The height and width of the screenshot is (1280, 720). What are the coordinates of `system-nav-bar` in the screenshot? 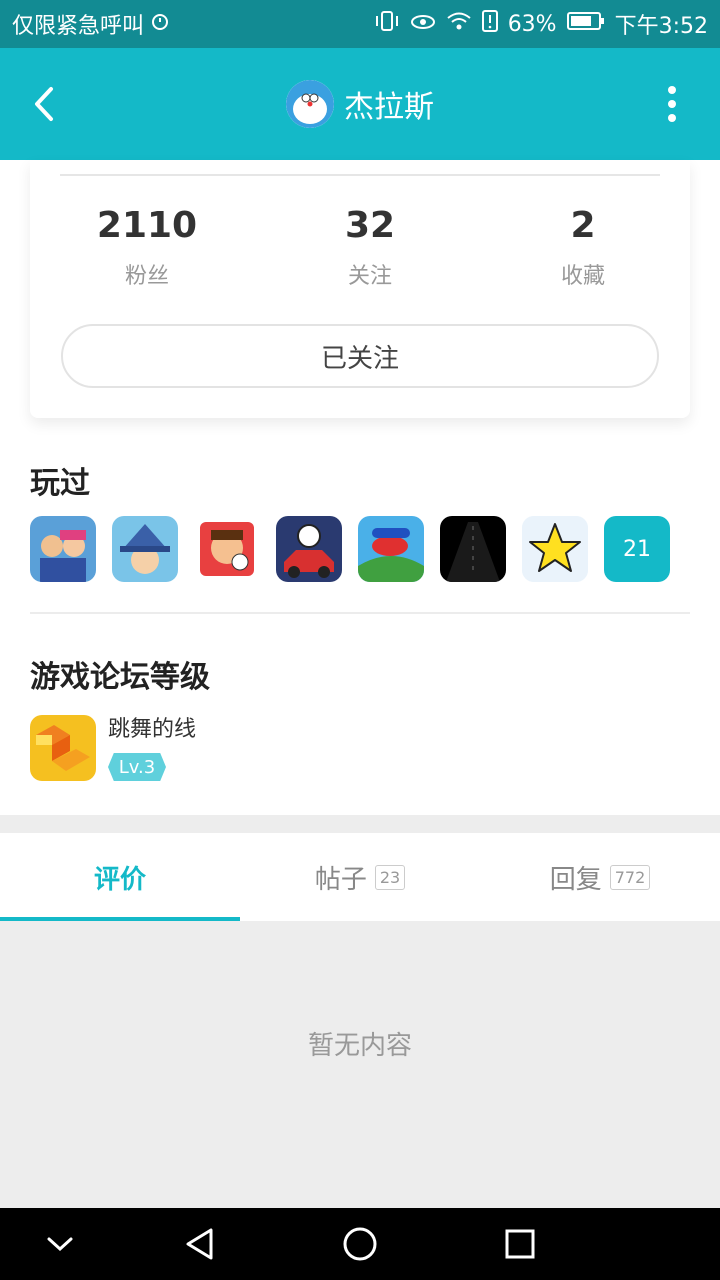 It's located at (360, 1244).